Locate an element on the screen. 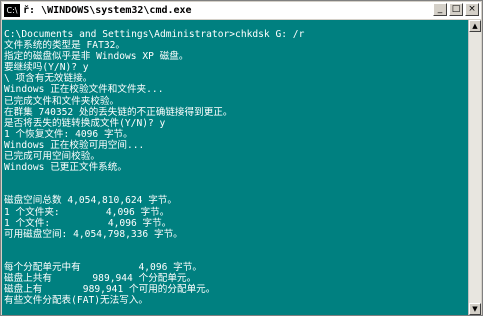 The height and width of the screenshot is (316, 483). console-line: 每个分配单元中有 4,096 字节。 is located at coordinates (103, 267).